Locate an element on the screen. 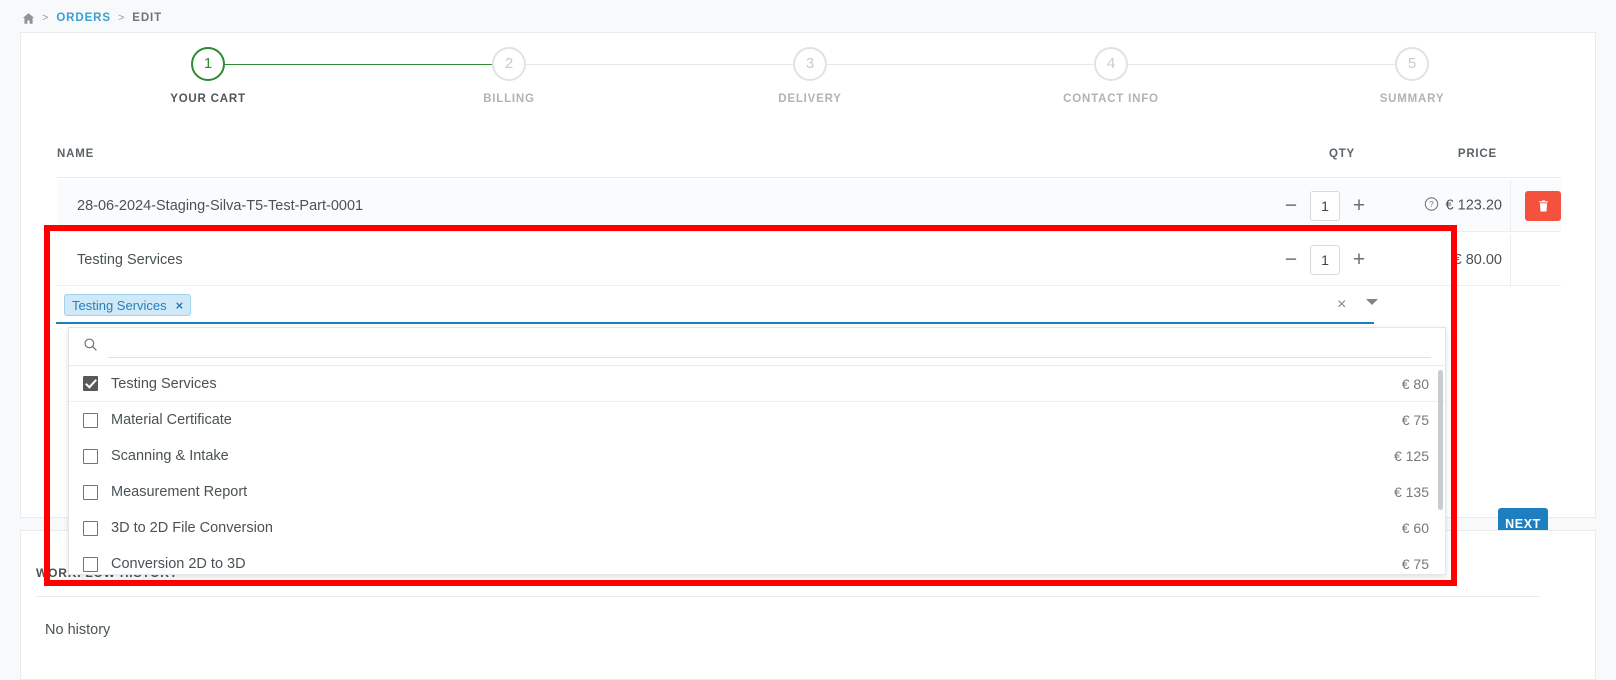 The image size is (1616, 680). stepper-step-your-cart: 1 YOUR CART is located at coordinates (208, 76).